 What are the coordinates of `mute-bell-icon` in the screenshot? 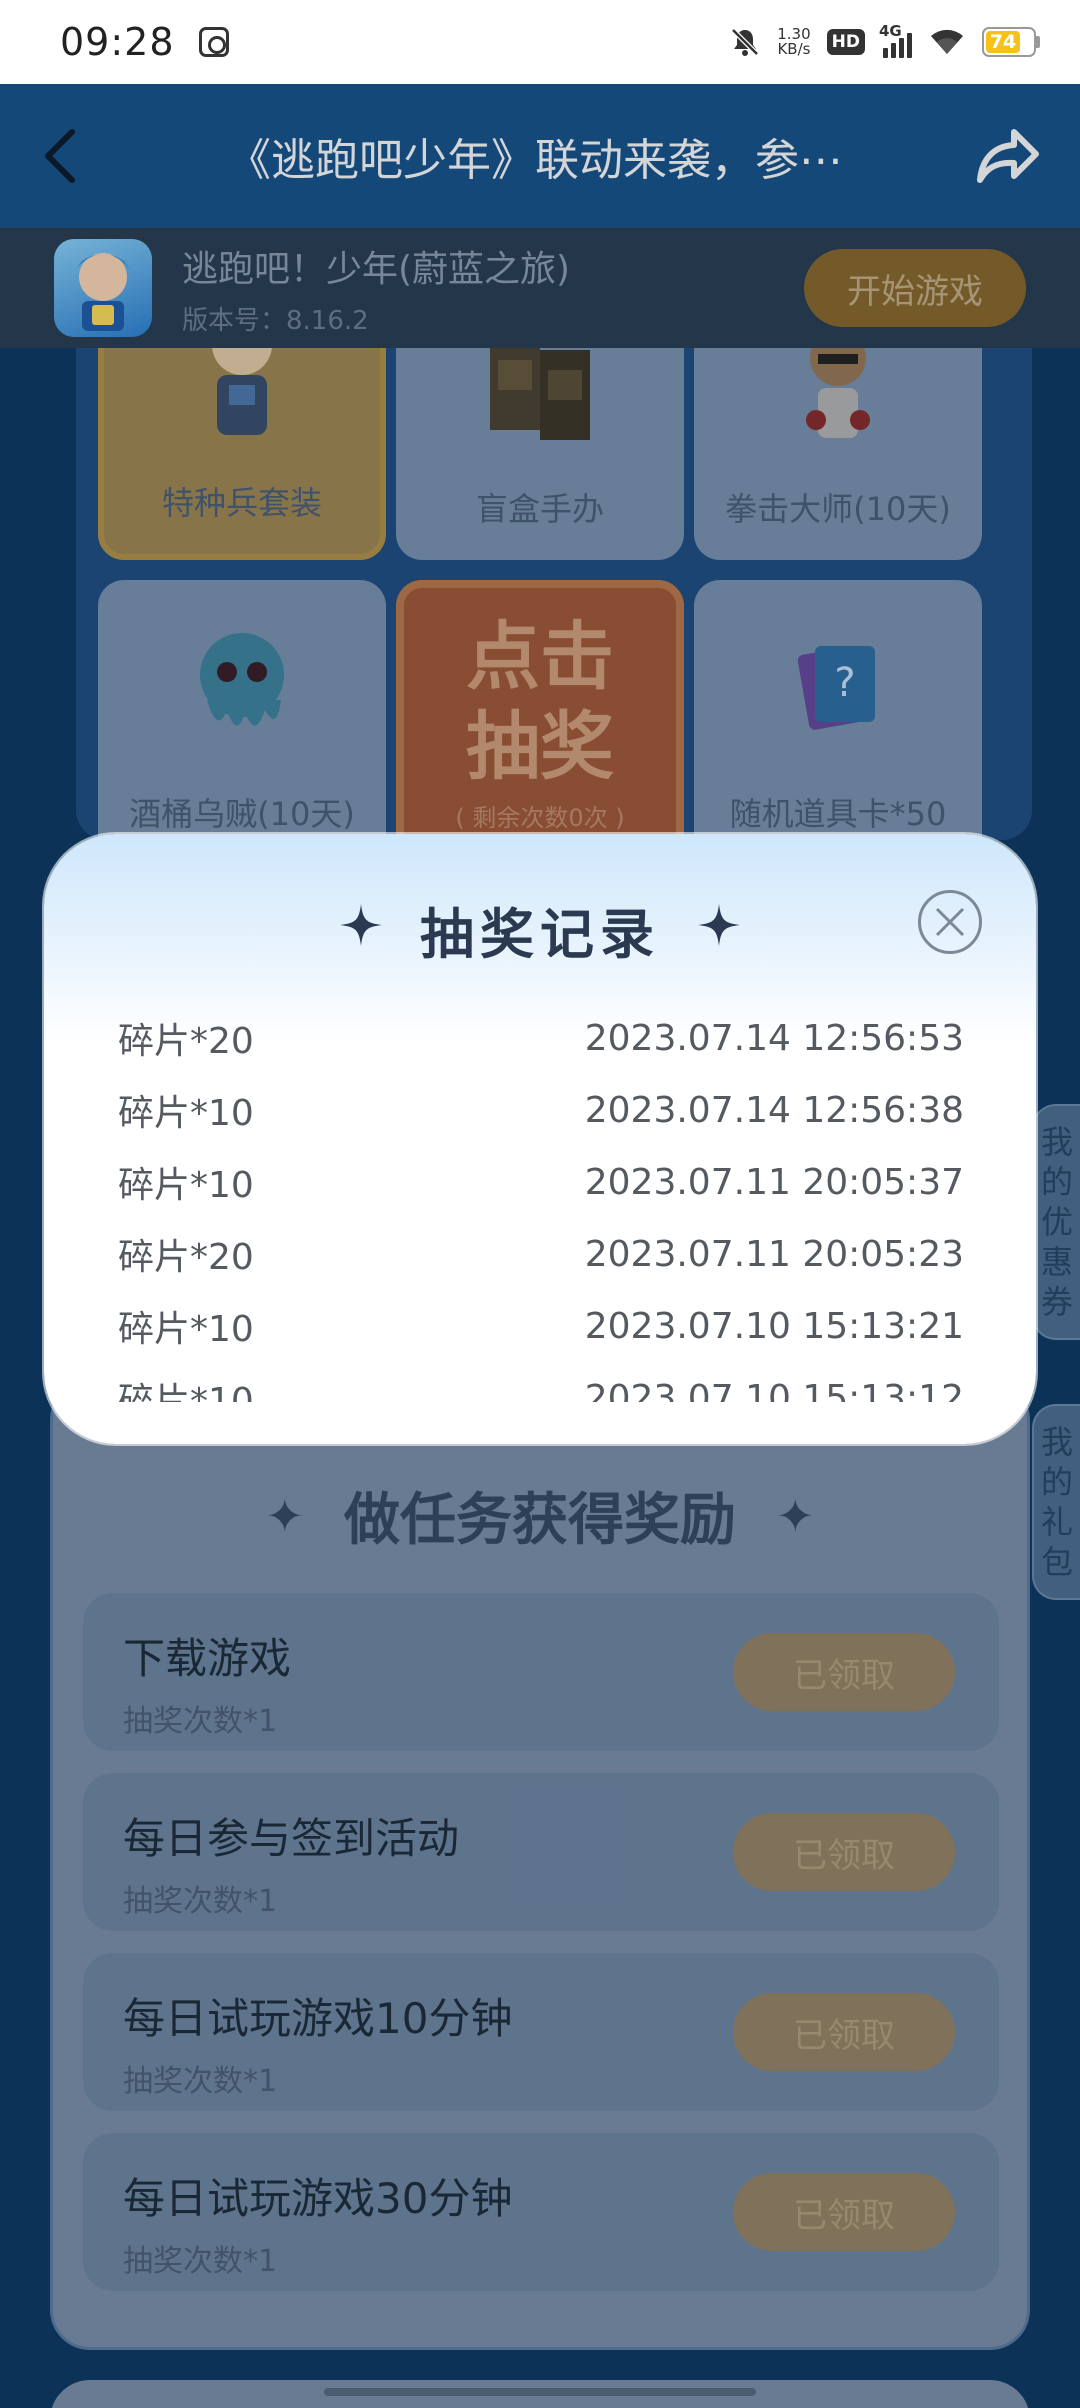 It's located at (745, 42).